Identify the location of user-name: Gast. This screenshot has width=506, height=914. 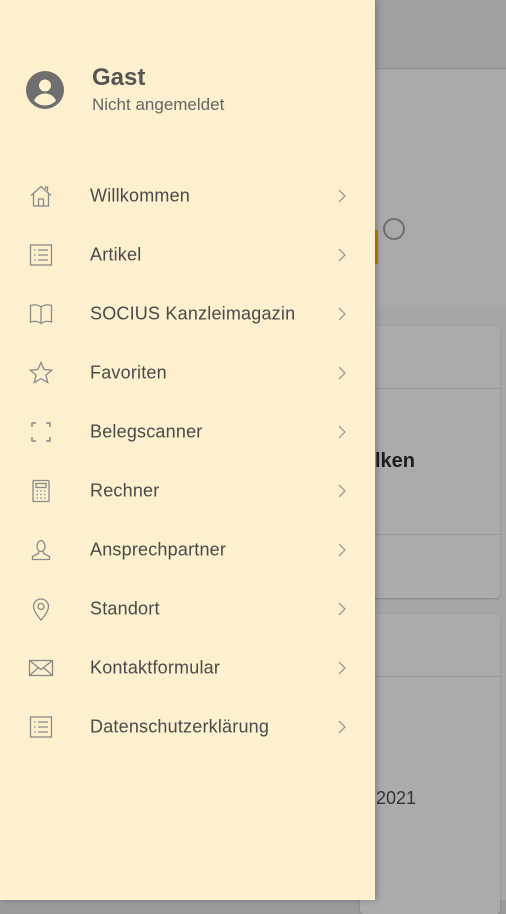
(119, 77).